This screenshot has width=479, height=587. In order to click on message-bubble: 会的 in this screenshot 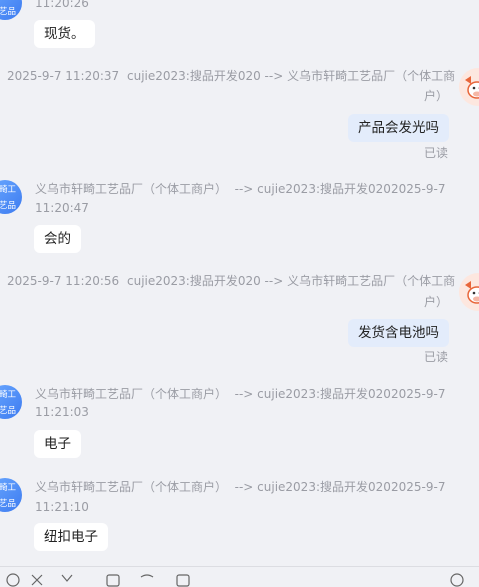, I will do `click(57, 239)`.